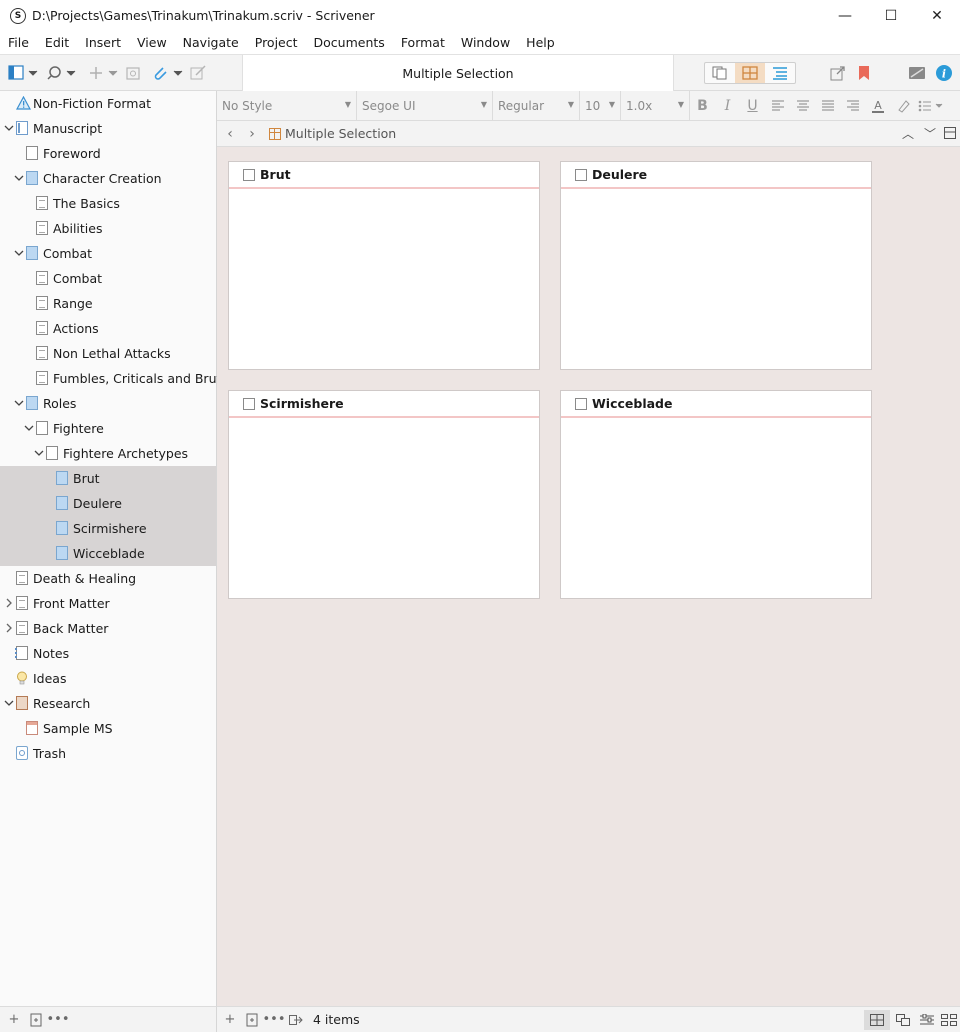 Image resolution: width=960 pixels, height=1032 pixels. Describe the element at coordinates (58, 1020) in the screenshot. I see `more-options-icon: •••` at that location.